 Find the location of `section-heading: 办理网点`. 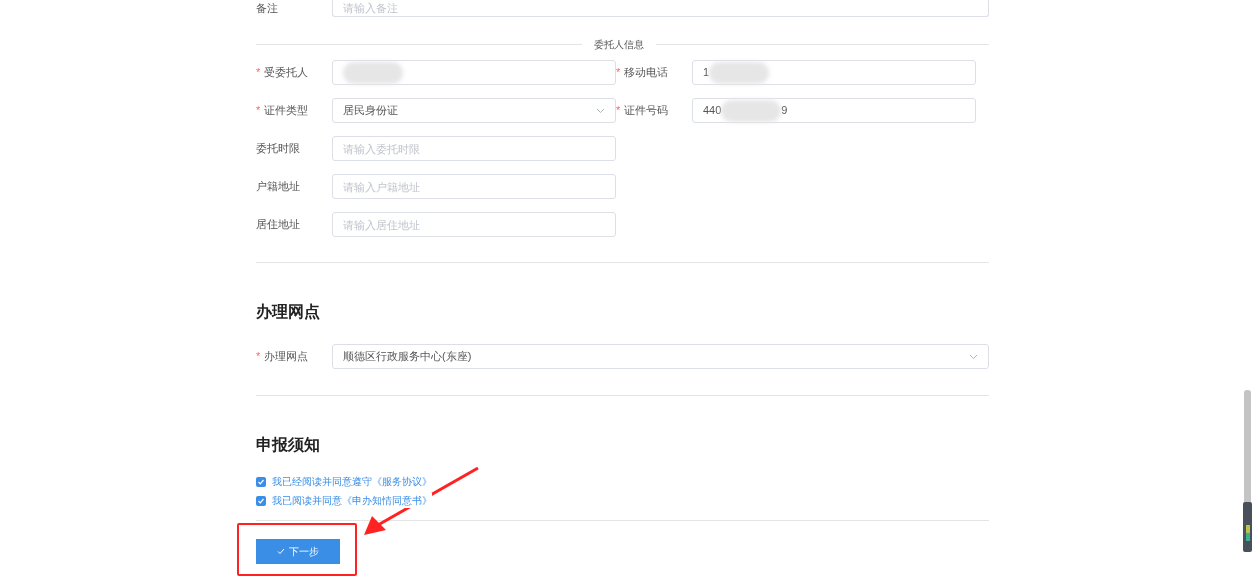

section-heading: 办理网点 is located at coordinates (288, 312).